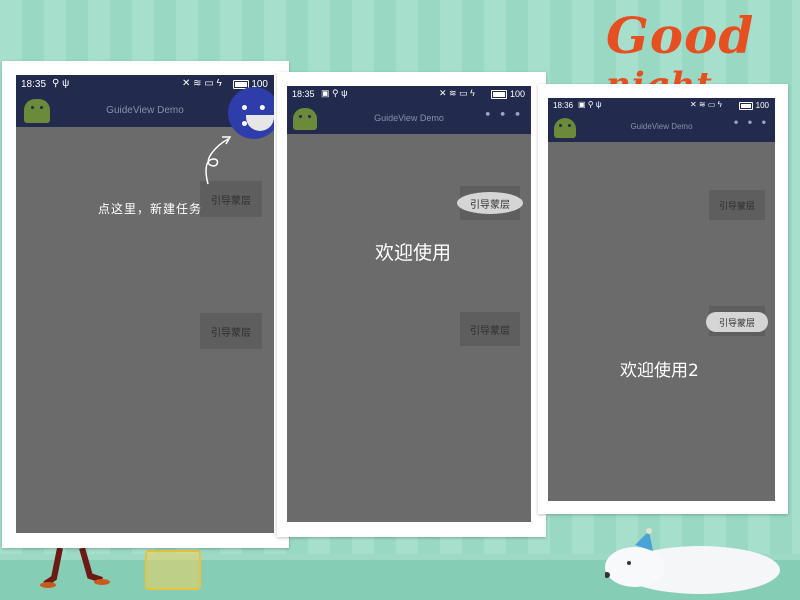 The height and width of the screenshot is (600, 800). Describe the element at coordinates (145, 84) in the screenshot. I see `status-bar: 18:35 ⚲ ψ ✕ ≋ ▭ ϟ 100` at that location.